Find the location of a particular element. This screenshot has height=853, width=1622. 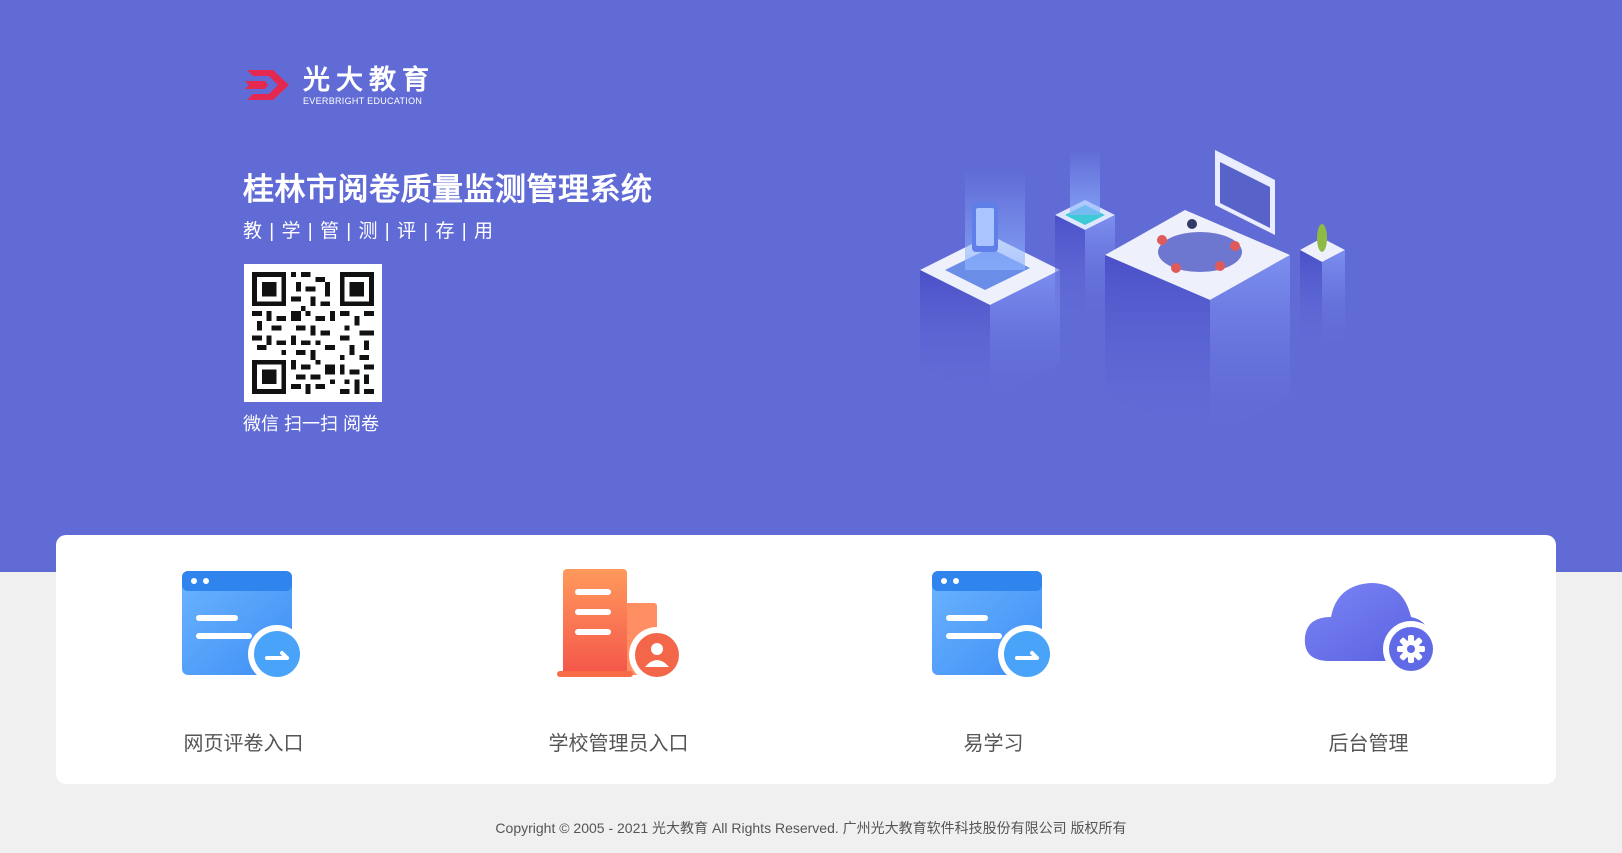

entry-web-marking: 网页评卷入口 is located at coordinates (243, 659).